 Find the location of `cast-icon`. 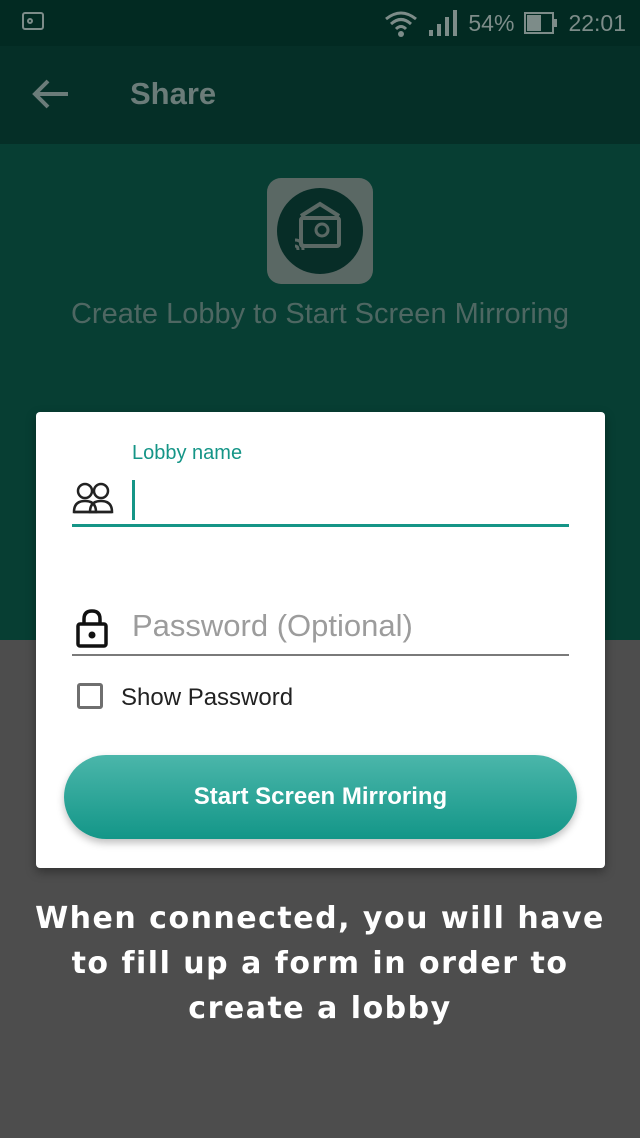

cast-icon is located at coordinates (317, 226).